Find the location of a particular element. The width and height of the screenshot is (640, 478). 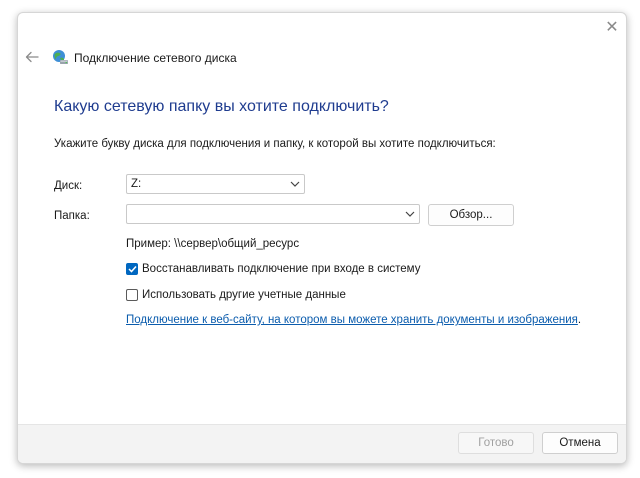

checkmark-icon is located at coordinates (132, 269).